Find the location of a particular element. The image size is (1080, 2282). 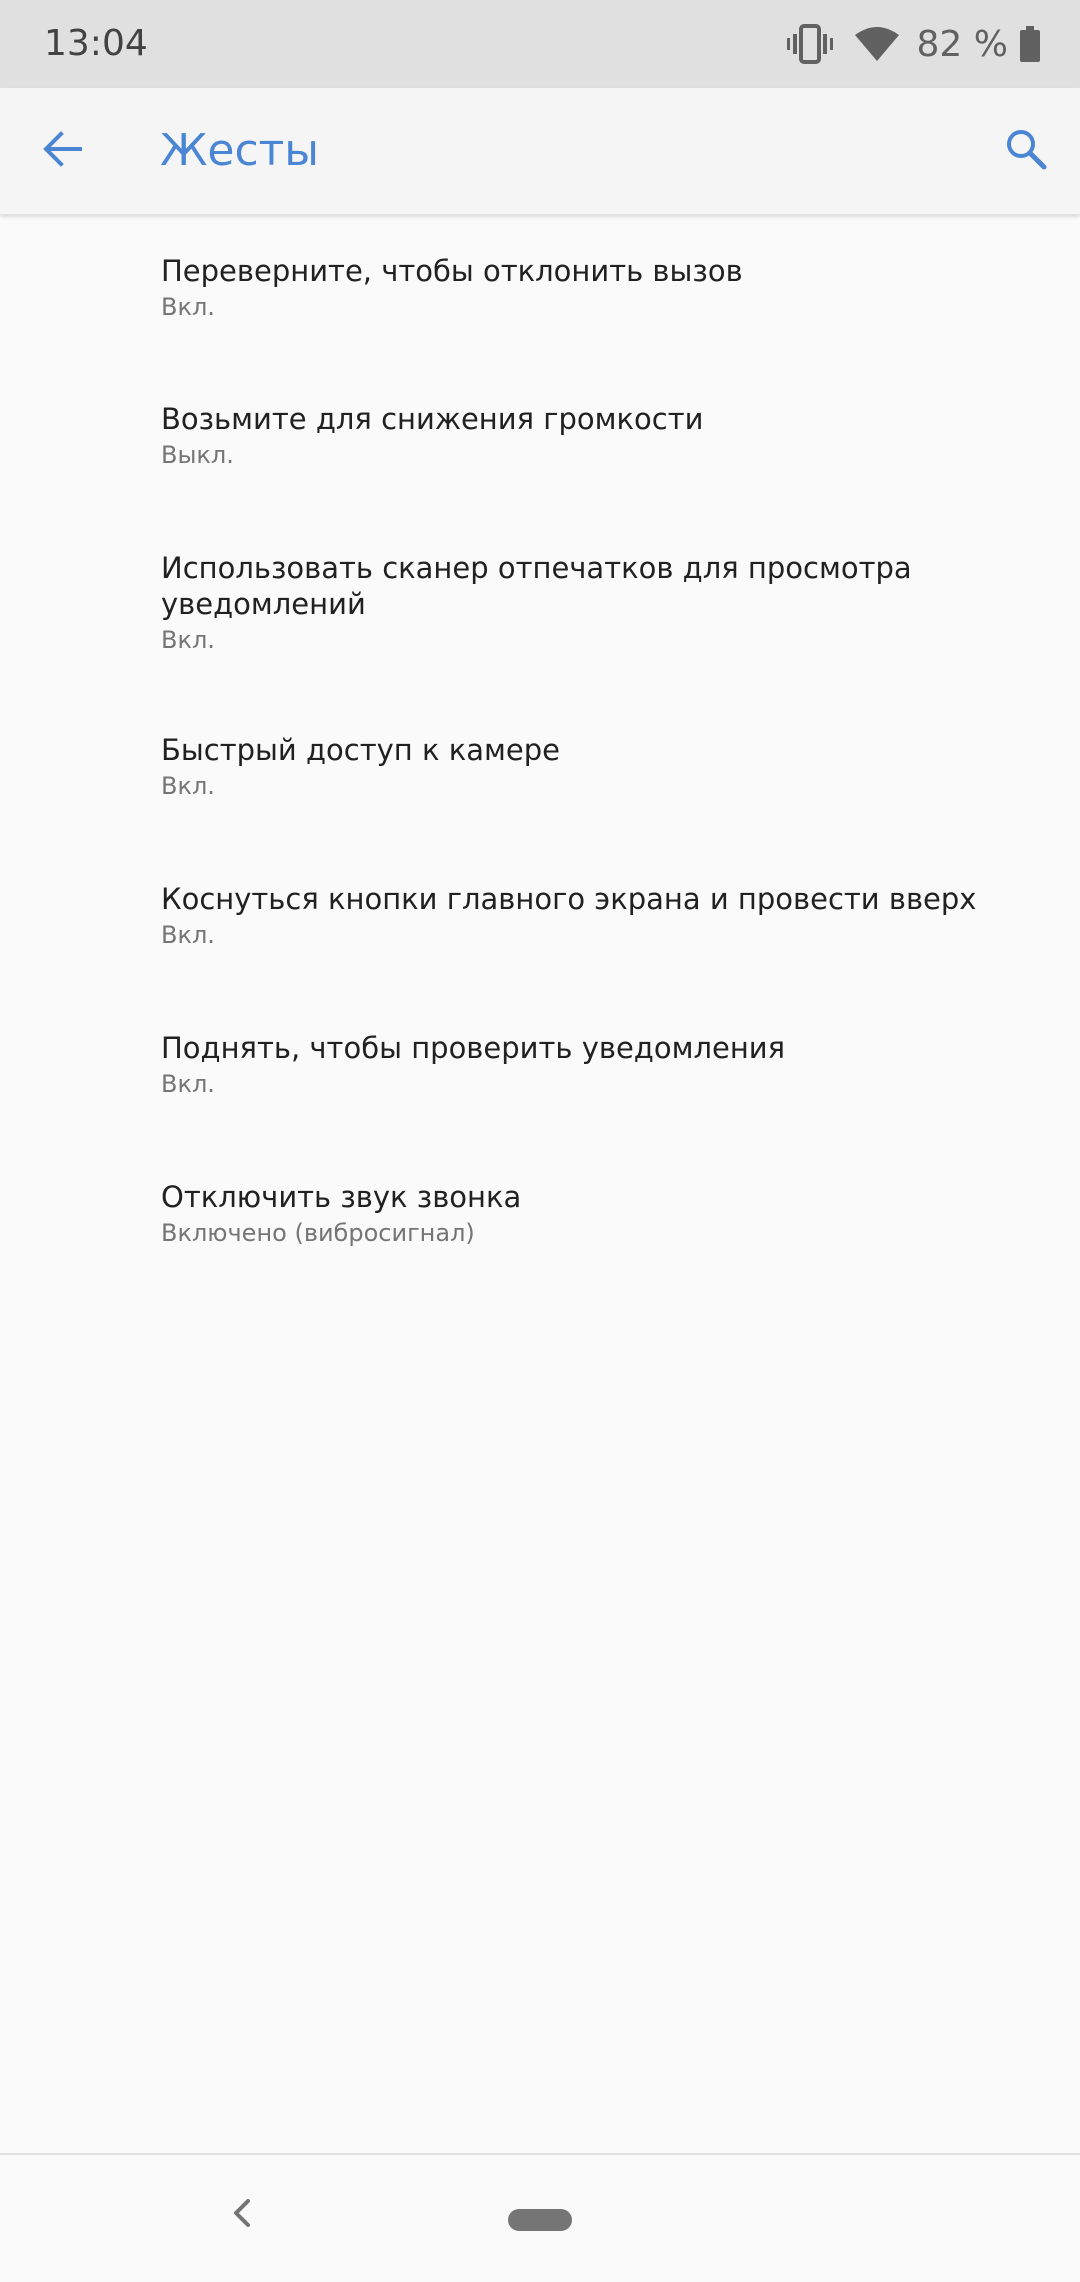

status-icons: 82 % is located at coordinates (913, 44).